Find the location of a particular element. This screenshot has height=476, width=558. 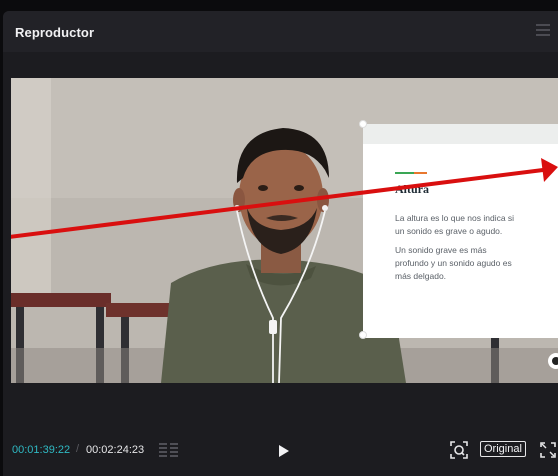

total-time: 00:02:24:23 is located at coordinates (115, 450).